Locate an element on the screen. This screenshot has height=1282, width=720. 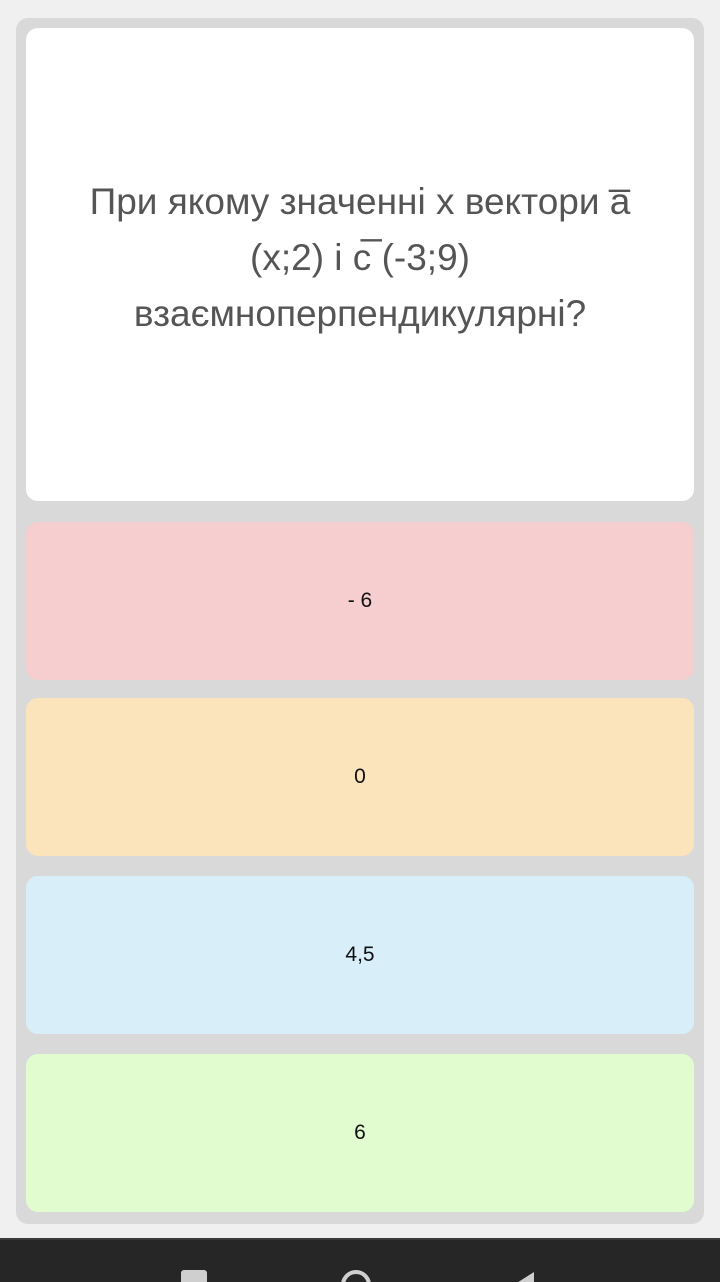
answer-option-4-label: 6 is located at coordinates (360, 1132).